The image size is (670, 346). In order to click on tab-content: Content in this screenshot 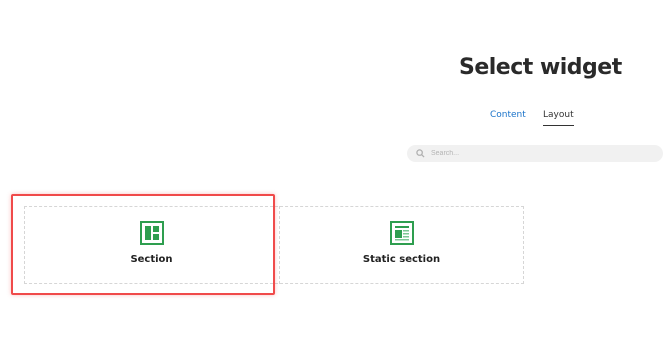, I will do `click(508, 117)`.